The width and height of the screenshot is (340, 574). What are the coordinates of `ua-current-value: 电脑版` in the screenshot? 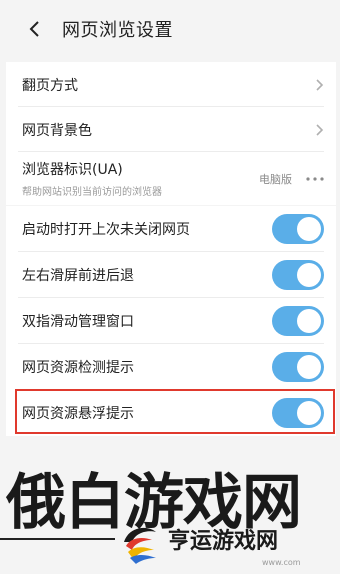 It's located at (275, 179).